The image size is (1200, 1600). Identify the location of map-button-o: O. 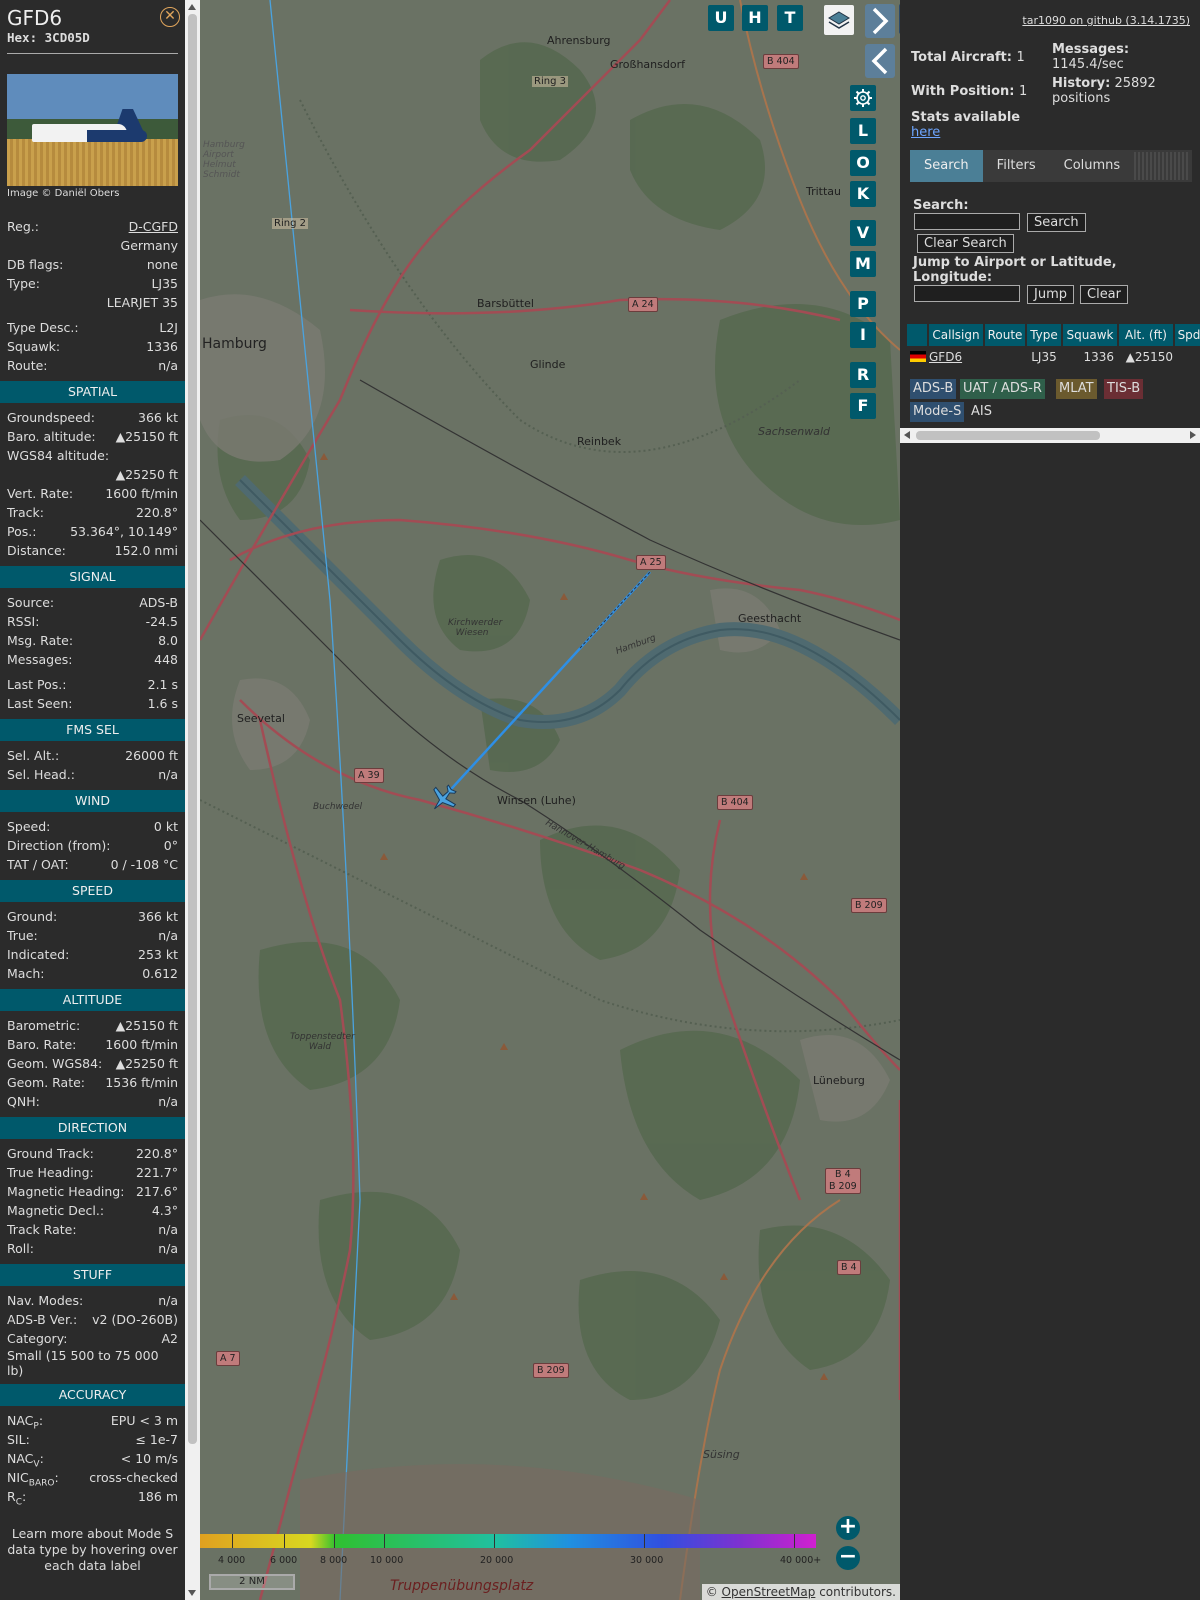
(863, 163).